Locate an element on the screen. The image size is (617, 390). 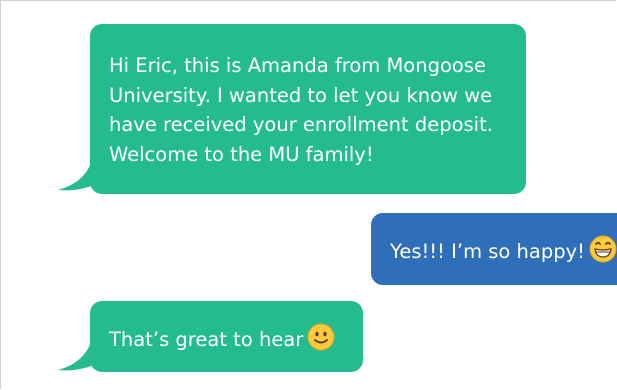
message-bubble-incoming: That’s great to hear is located at coordinates (226, 336).